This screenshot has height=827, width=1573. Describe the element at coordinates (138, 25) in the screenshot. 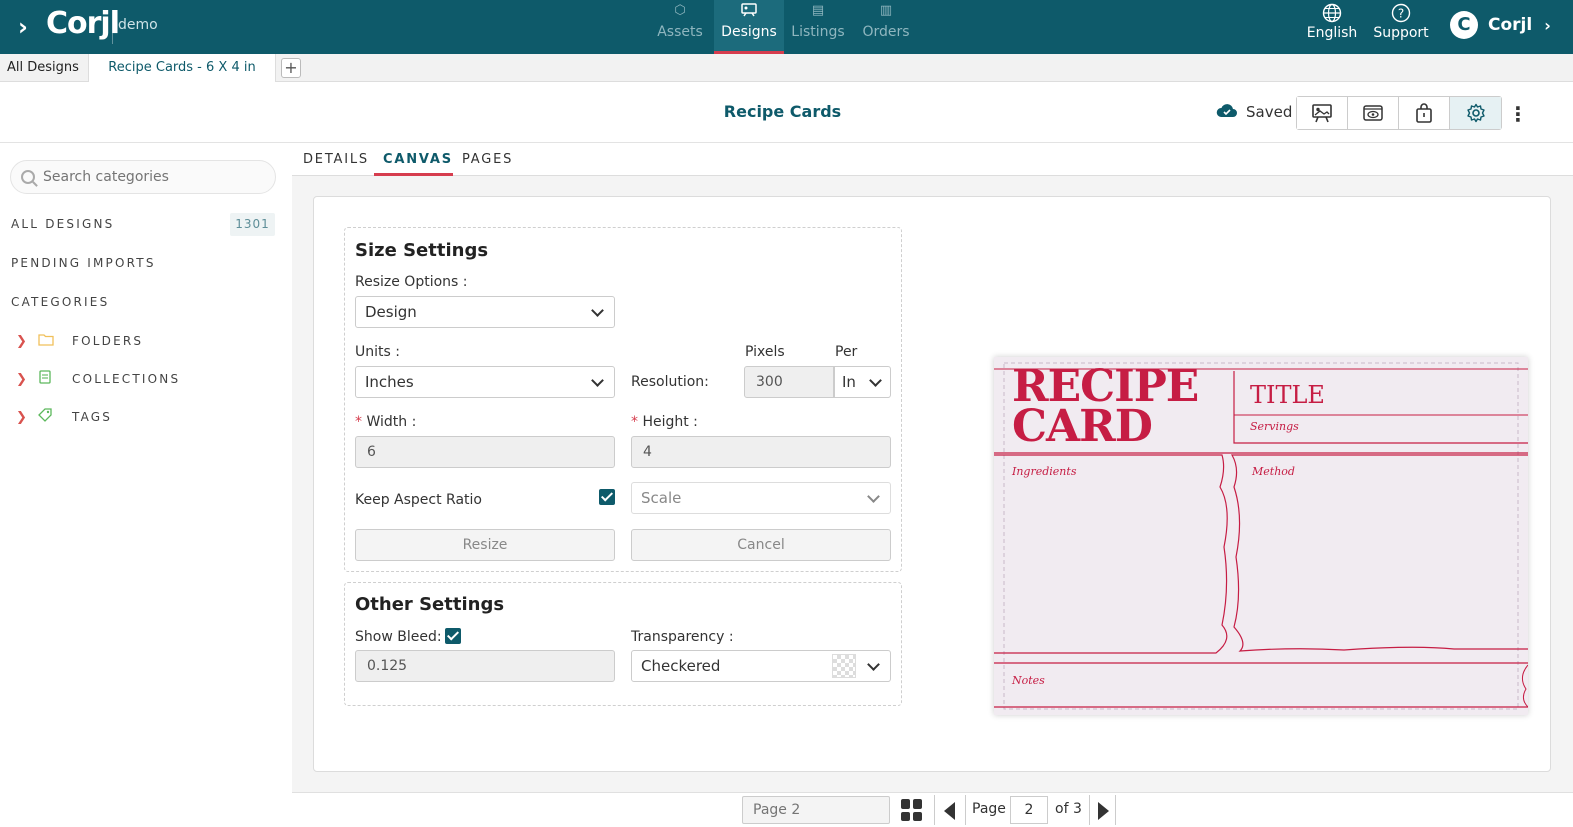

I see `account-name: demo` at that location.